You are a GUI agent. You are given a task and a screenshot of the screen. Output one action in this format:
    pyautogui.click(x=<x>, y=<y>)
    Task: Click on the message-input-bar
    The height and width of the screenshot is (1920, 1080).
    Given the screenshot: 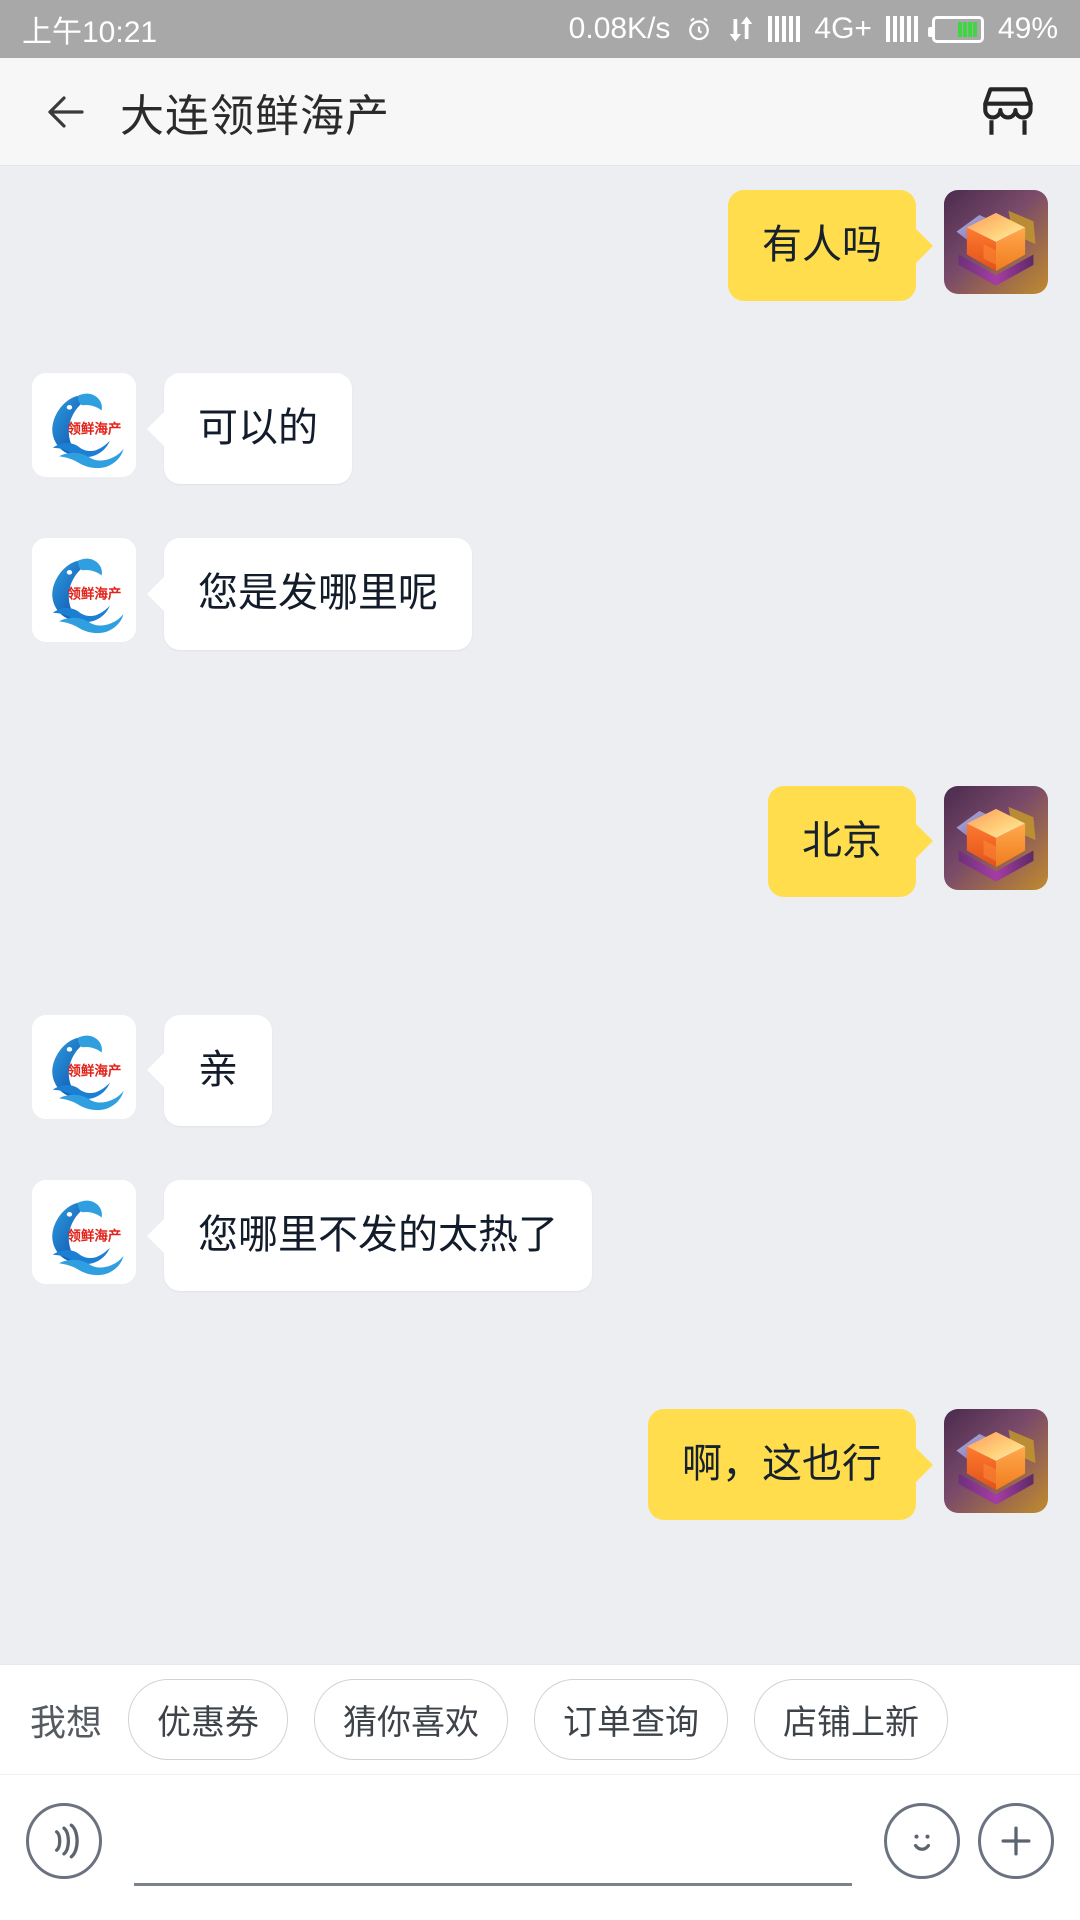 What is the action you would take?
    pyautogui.click(x=540, y=1840)
    